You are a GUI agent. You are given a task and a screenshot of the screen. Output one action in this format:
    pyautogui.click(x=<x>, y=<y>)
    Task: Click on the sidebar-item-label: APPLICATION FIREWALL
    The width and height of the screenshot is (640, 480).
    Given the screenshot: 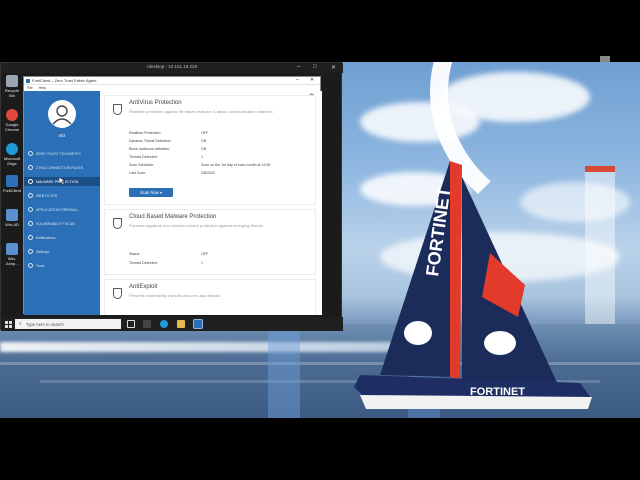 What is the action you would take?
    pyautogui.click(x=57, y=209)
    